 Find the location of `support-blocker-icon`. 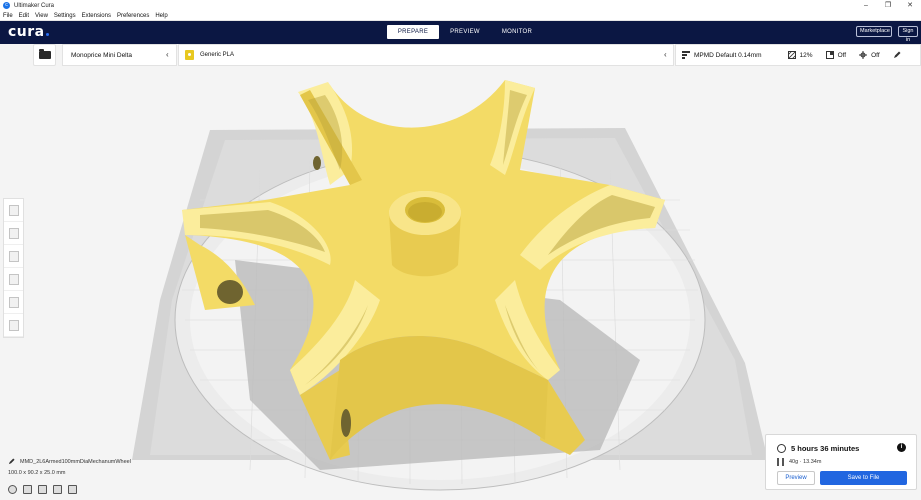

support-blocker-icon is located at coordinates (13, 325).